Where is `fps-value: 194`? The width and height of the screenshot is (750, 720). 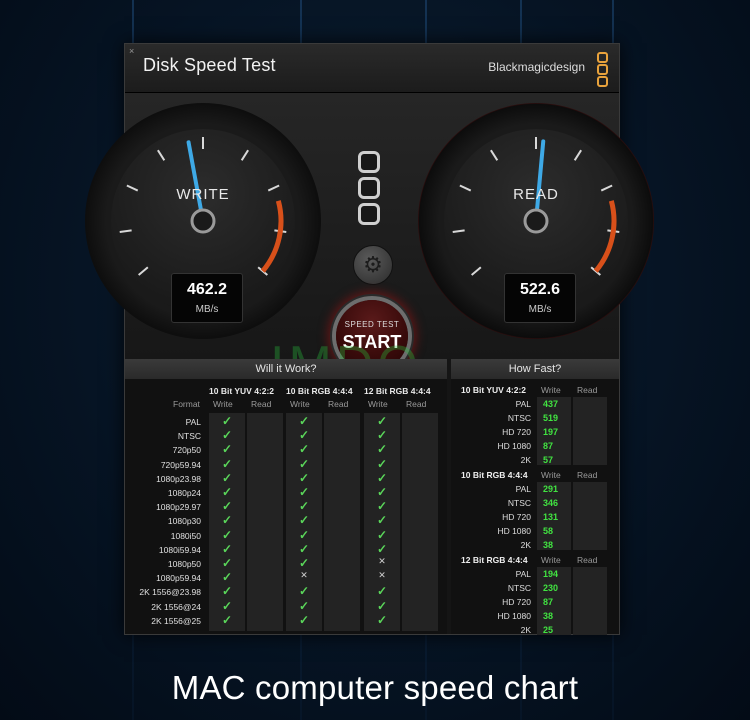 fps-value: 194 is located at coordinates (551, 574).